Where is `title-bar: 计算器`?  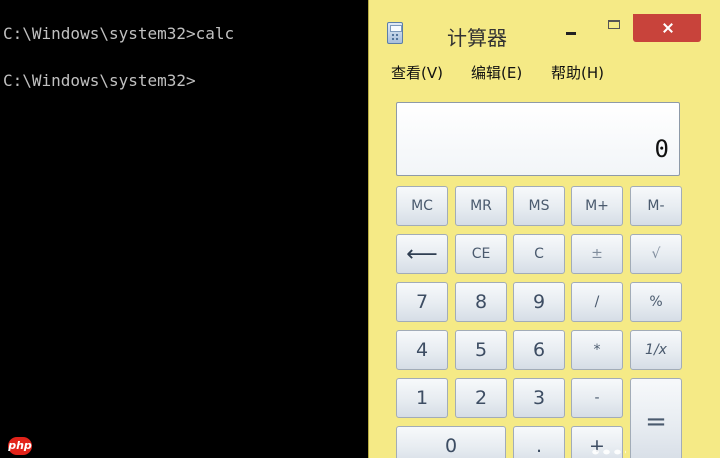 title-bar: 计算器 is located at coordinates (544, 30).